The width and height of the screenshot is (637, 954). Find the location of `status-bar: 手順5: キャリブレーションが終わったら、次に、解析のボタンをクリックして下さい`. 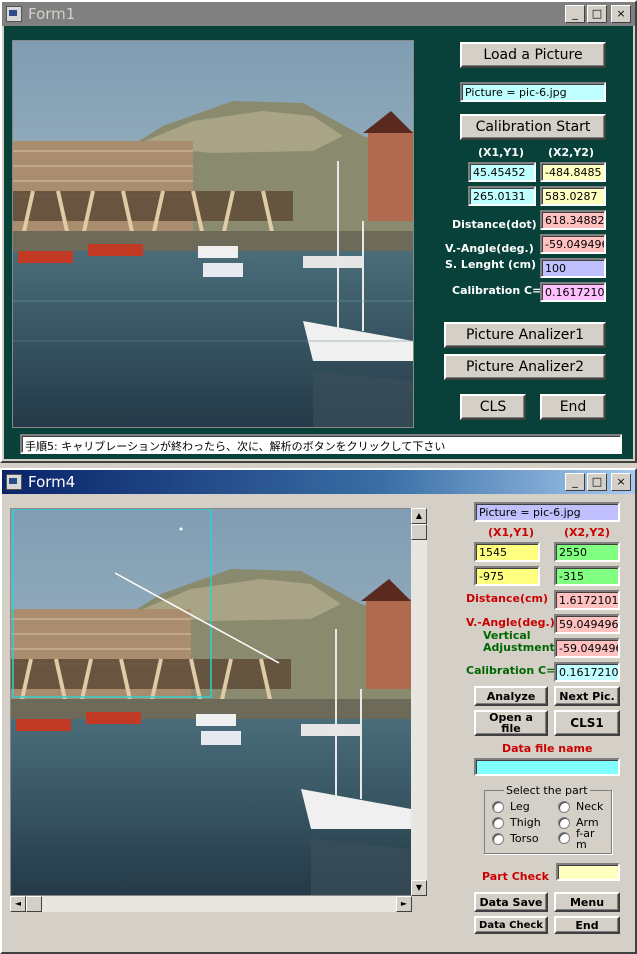

status-bar: 手順5: キャリブレーションが終わったら、次に、解析のボタンをクリックして下さい is located at coordinates (321, 444).